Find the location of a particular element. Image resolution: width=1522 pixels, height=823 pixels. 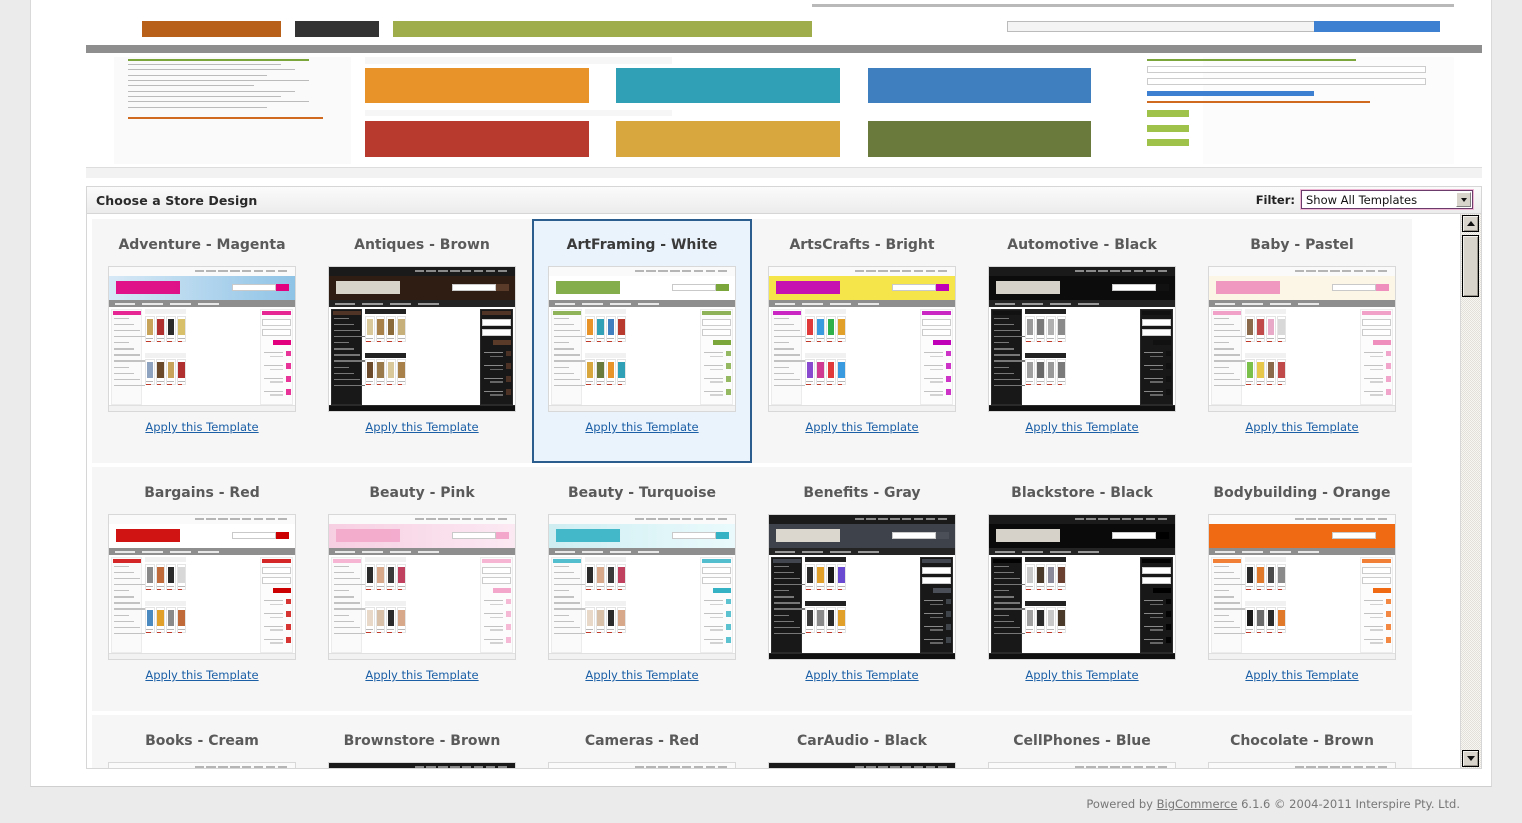

template-tile: Adventure - Magenta Apply this Template is located at coordinates (202, 341).